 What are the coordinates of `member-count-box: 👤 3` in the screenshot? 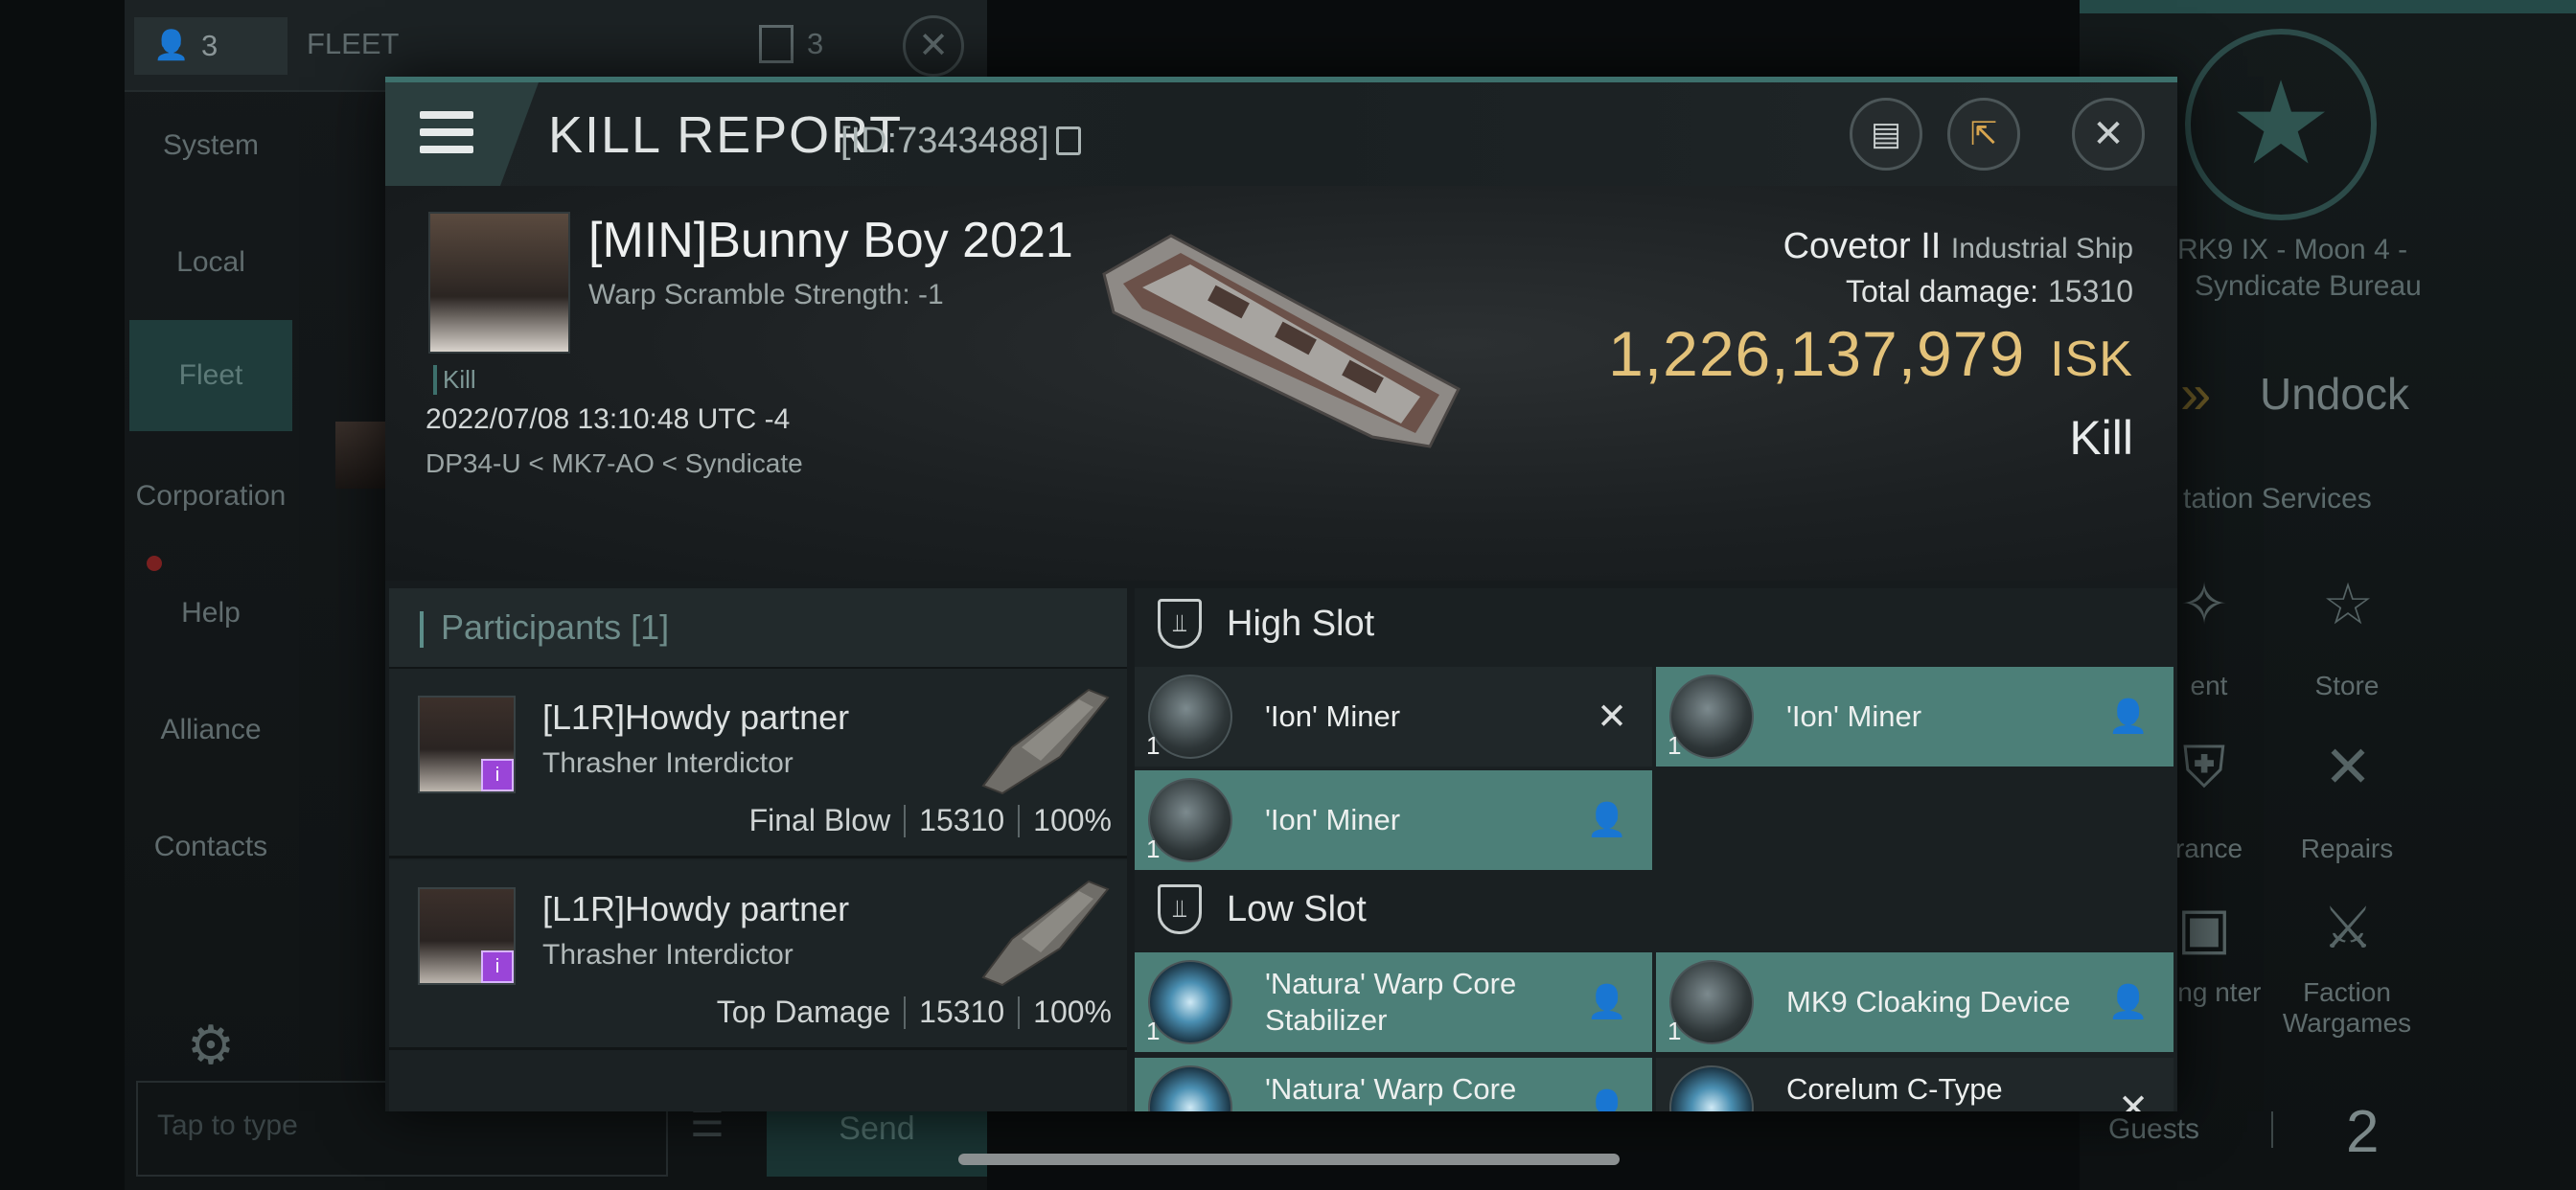 It's located at (211, 46).